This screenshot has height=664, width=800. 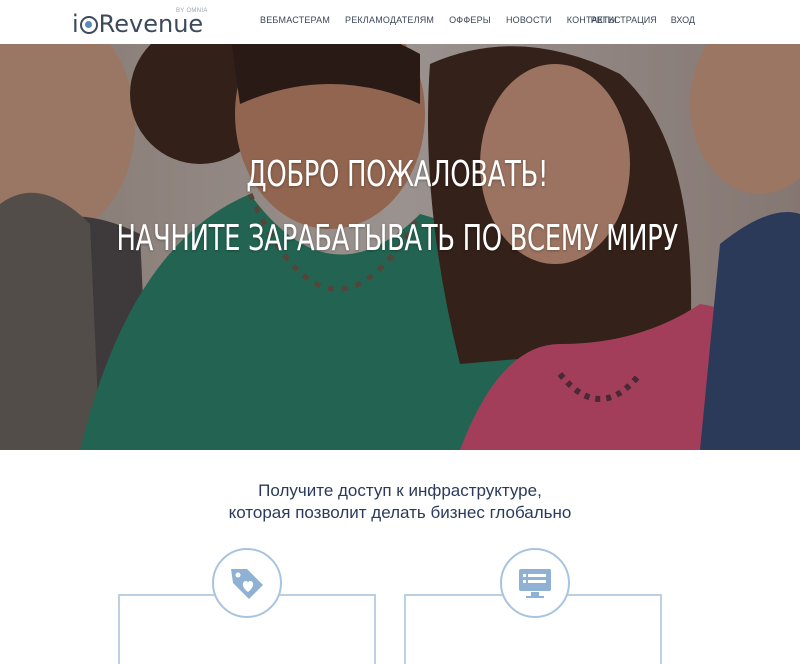 I want to click on logo-at-icon, so click(x=88, y=25).